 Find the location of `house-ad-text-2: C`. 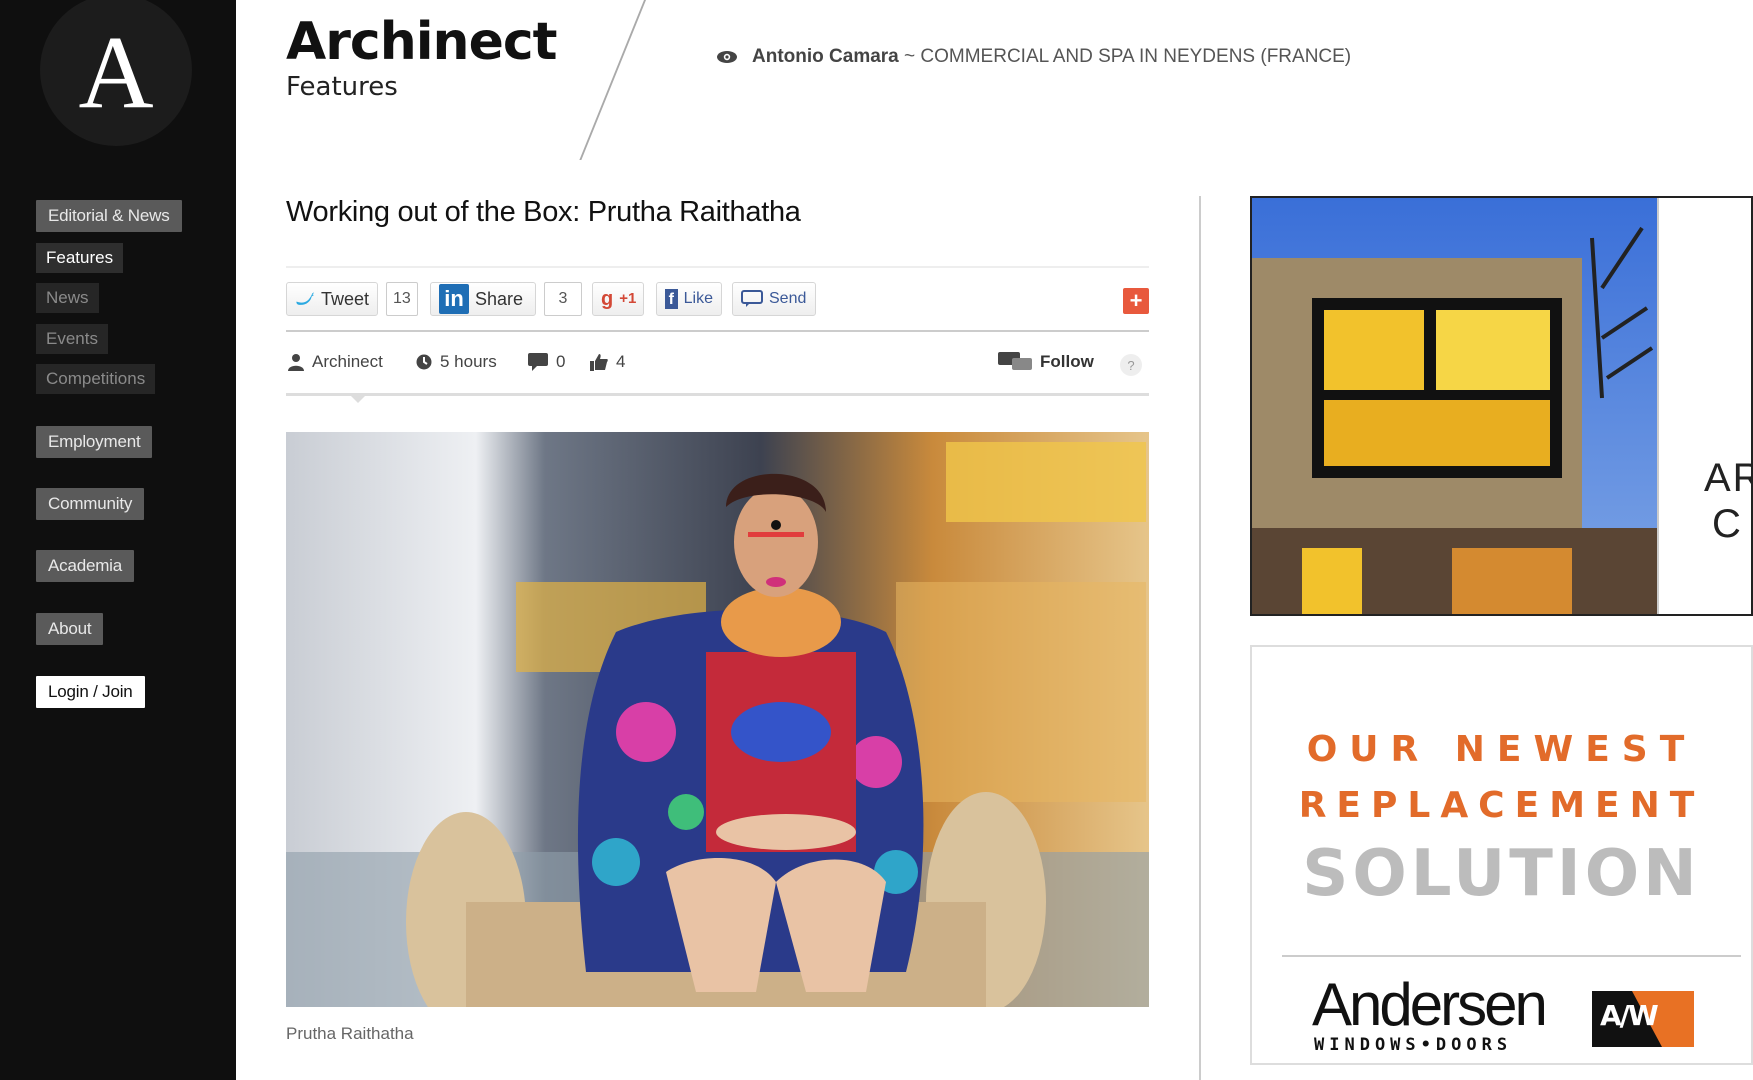

house-ad-text-2: C is located at coordinates (1726, 524).